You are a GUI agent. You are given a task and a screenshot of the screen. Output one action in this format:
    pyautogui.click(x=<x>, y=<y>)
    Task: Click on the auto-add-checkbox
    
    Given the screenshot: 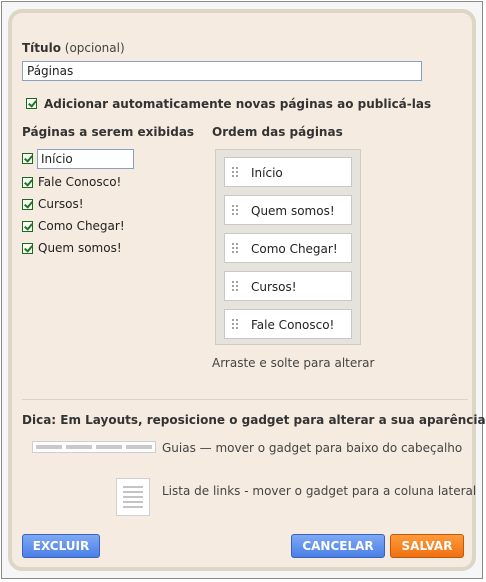 What is the action you would take?
    pyautogui.click(x=31, y=103)
    